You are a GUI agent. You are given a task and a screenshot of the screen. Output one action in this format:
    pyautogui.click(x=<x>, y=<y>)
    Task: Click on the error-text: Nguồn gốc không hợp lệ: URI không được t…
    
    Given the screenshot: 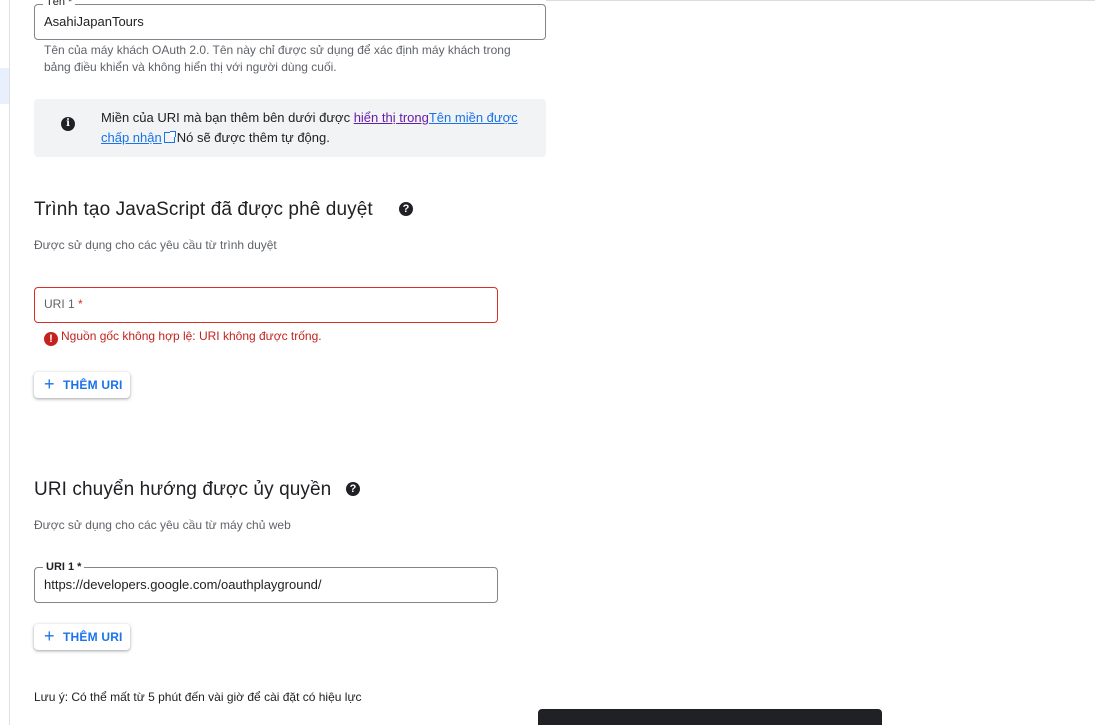 What is the action you would take?
    pyautogui.click(x=191, y=336)
    